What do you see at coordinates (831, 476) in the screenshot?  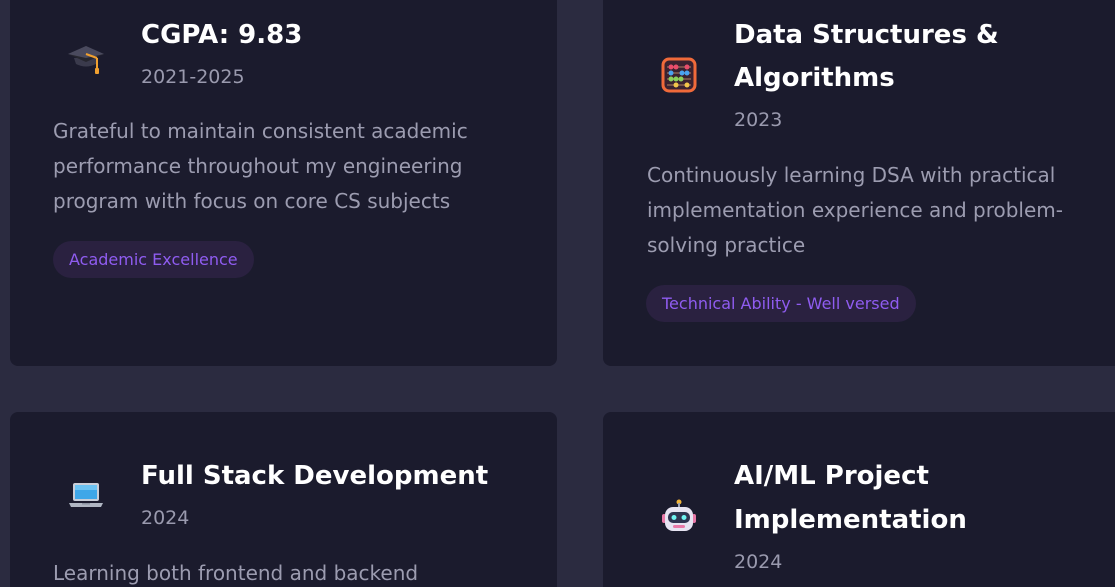 I see `card-title-line-1: AI/ML Project` at bounding box center [831, 476].